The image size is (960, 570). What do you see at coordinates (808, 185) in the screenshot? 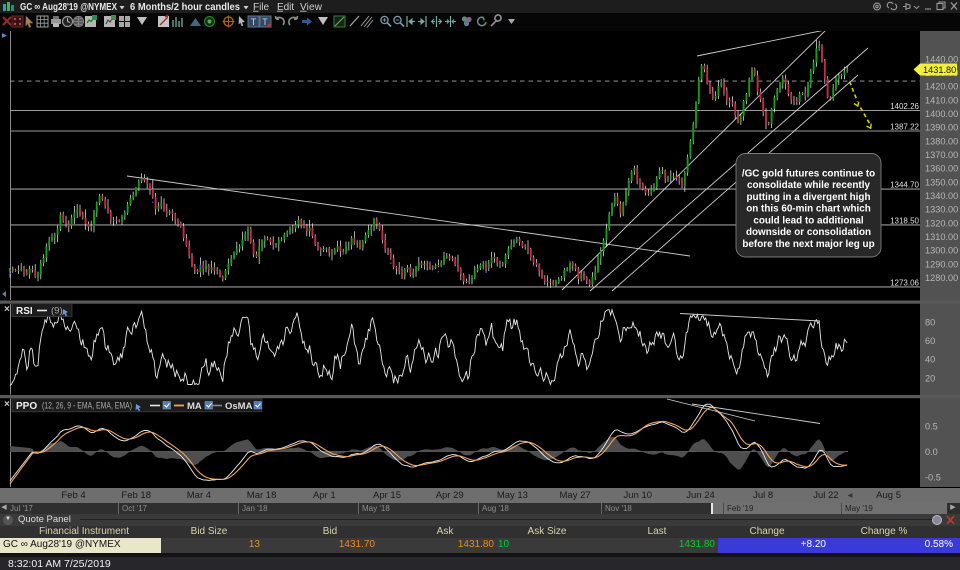
I see `svg-text: consolidate while recently` at bounding box center [808, 185].